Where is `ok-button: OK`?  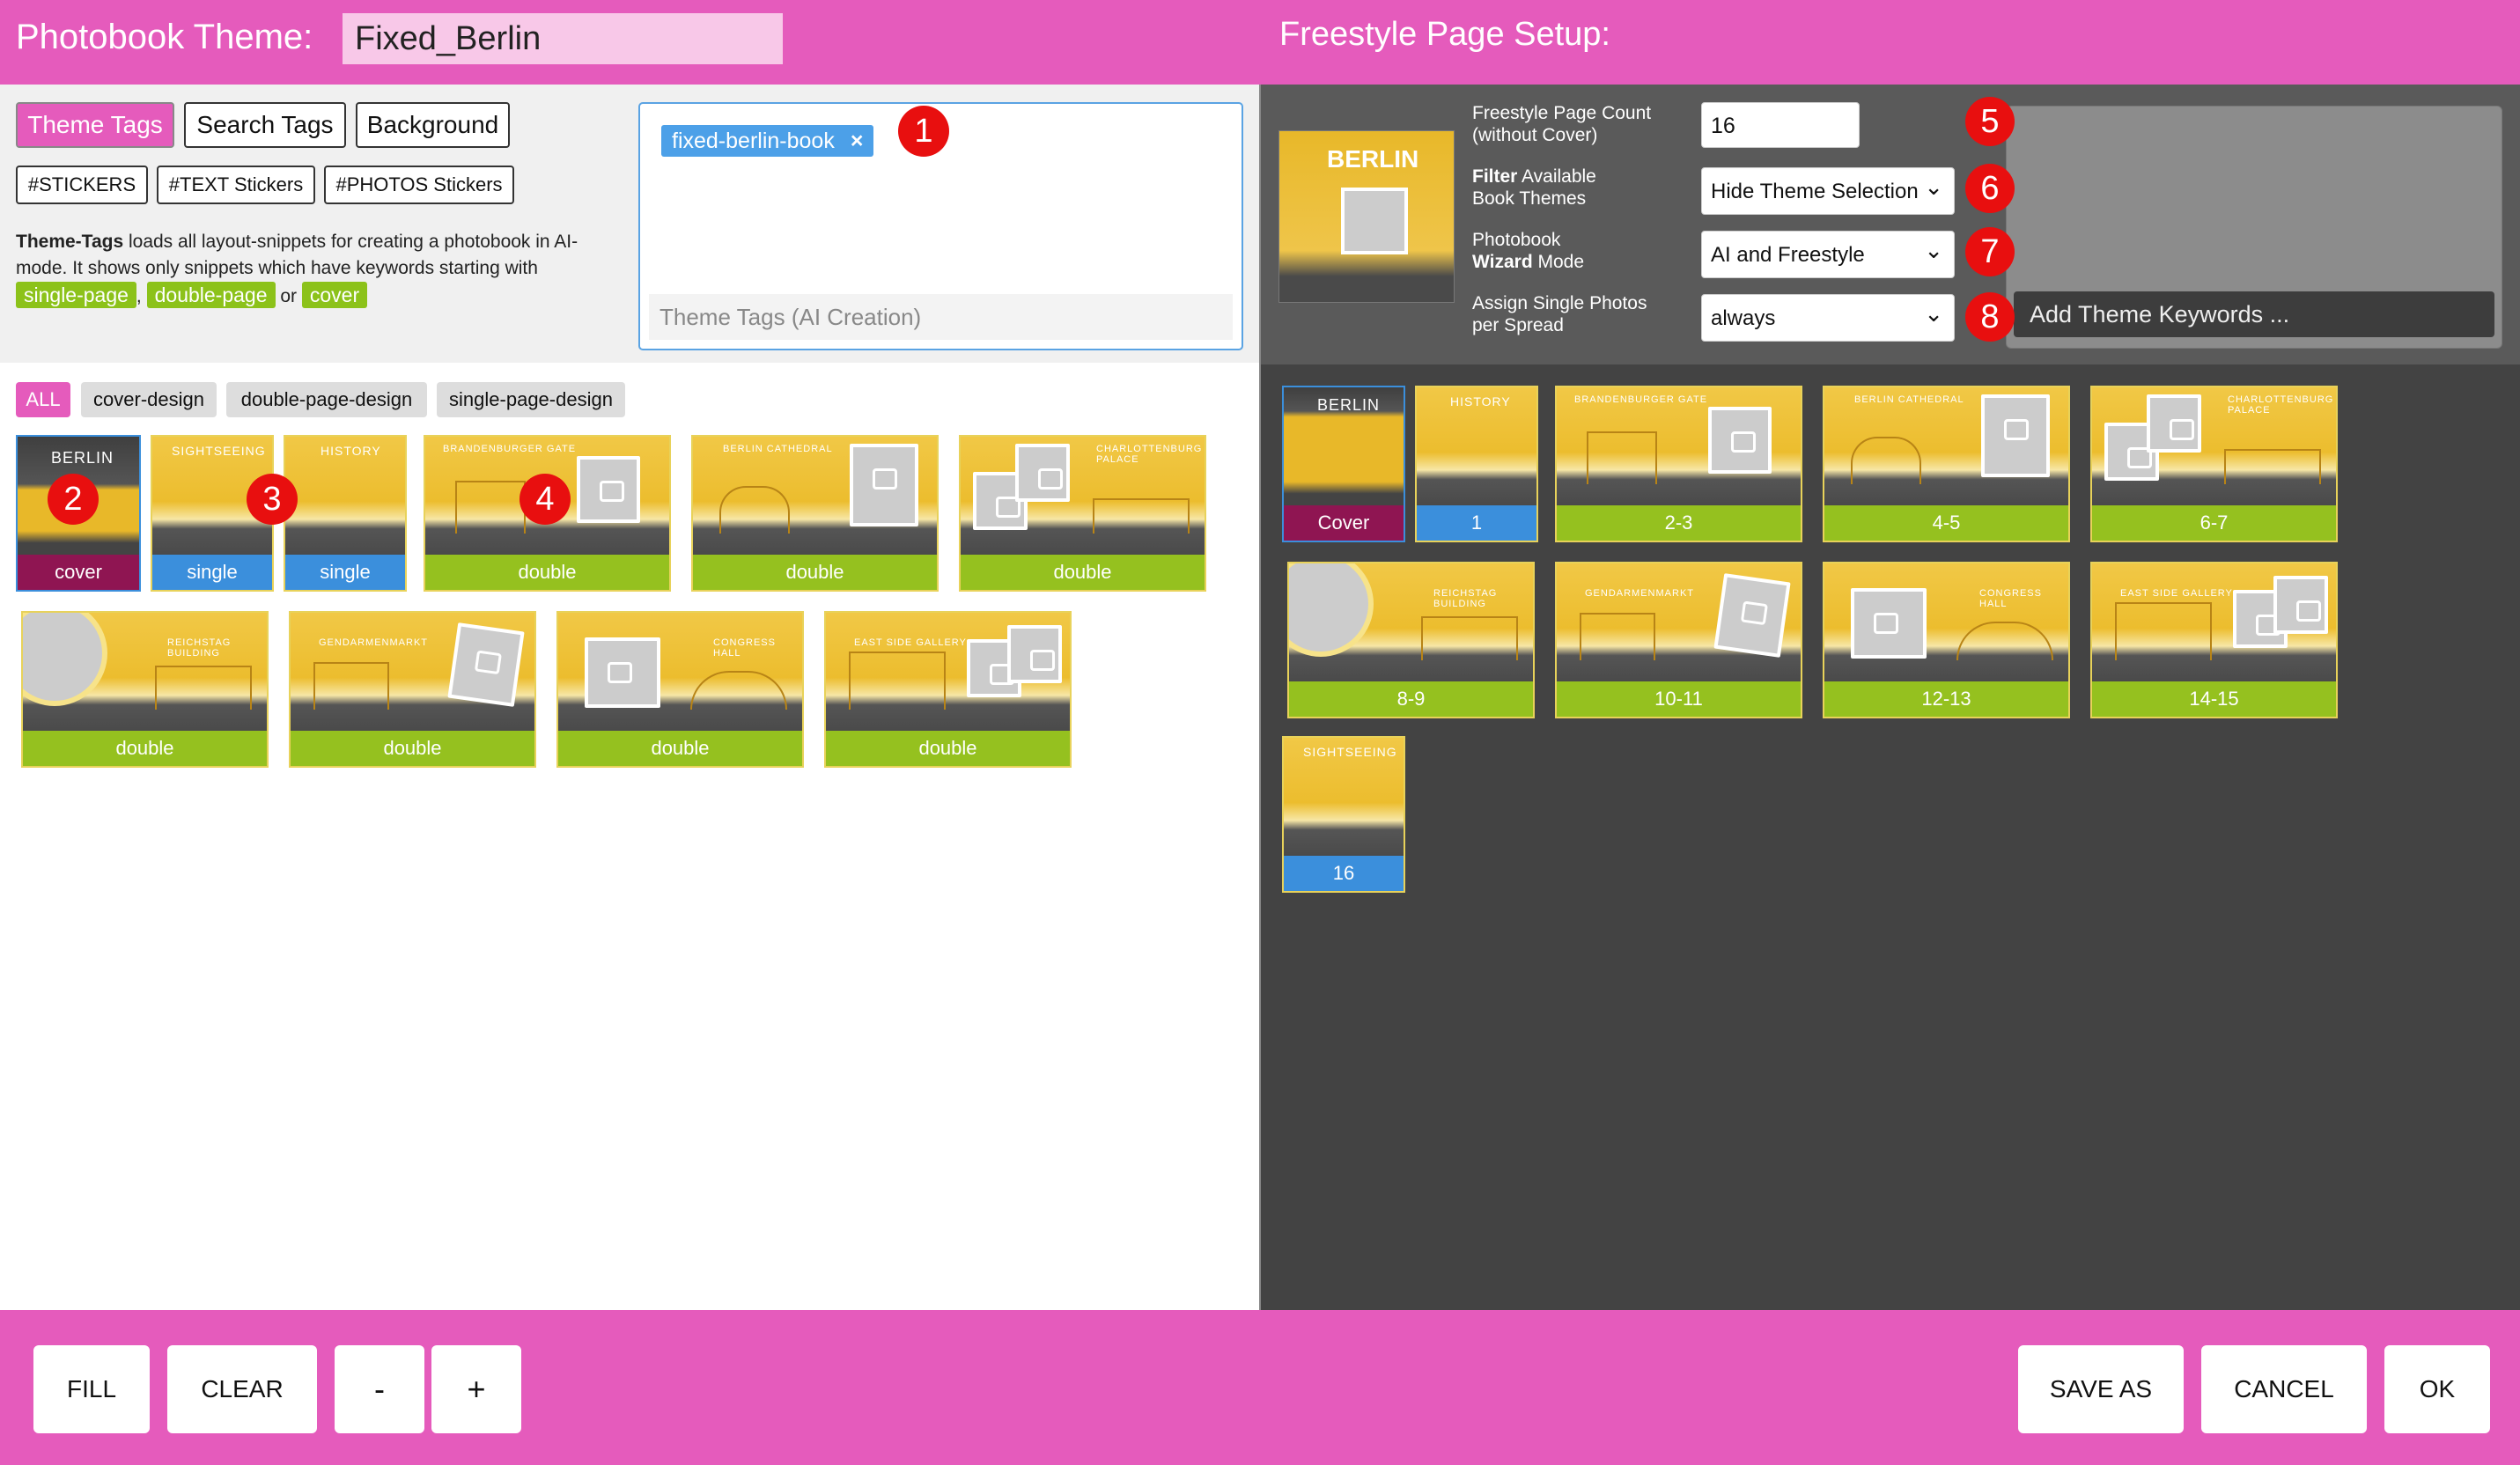
ok-button: OK is located at coordinates (2437, 1389).